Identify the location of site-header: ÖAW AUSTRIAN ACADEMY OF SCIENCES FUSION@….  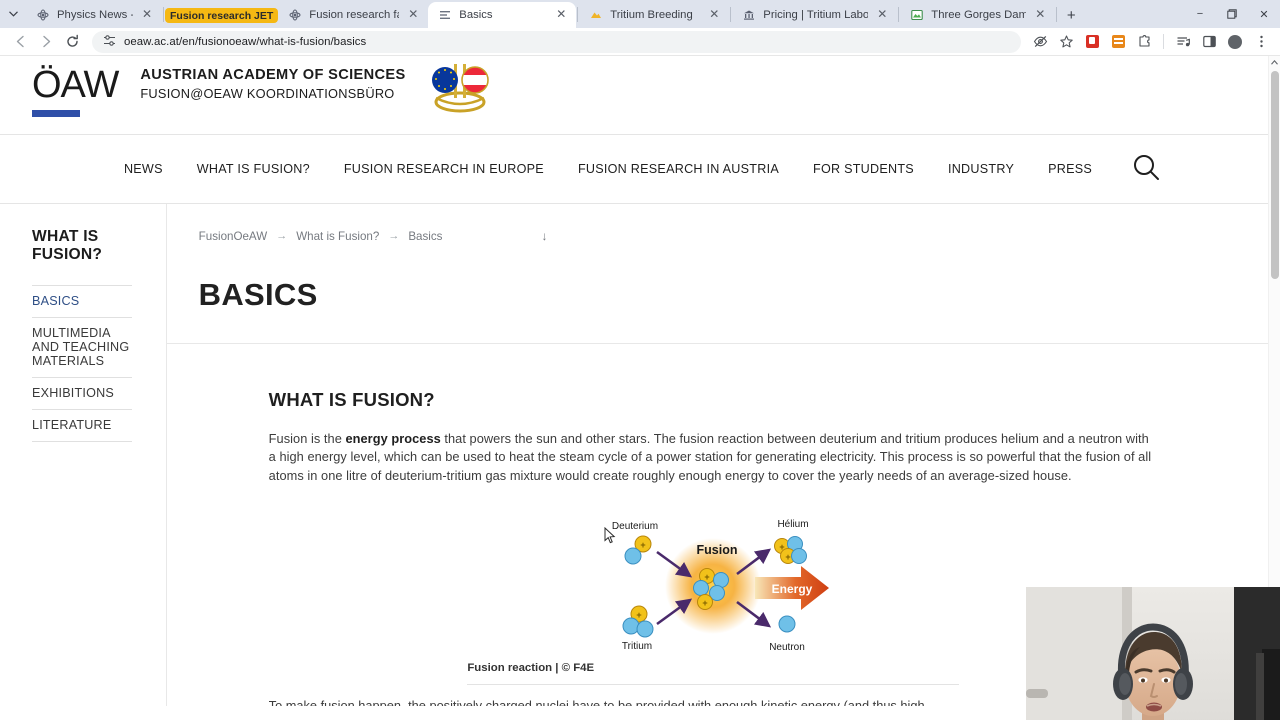
(634, 95).